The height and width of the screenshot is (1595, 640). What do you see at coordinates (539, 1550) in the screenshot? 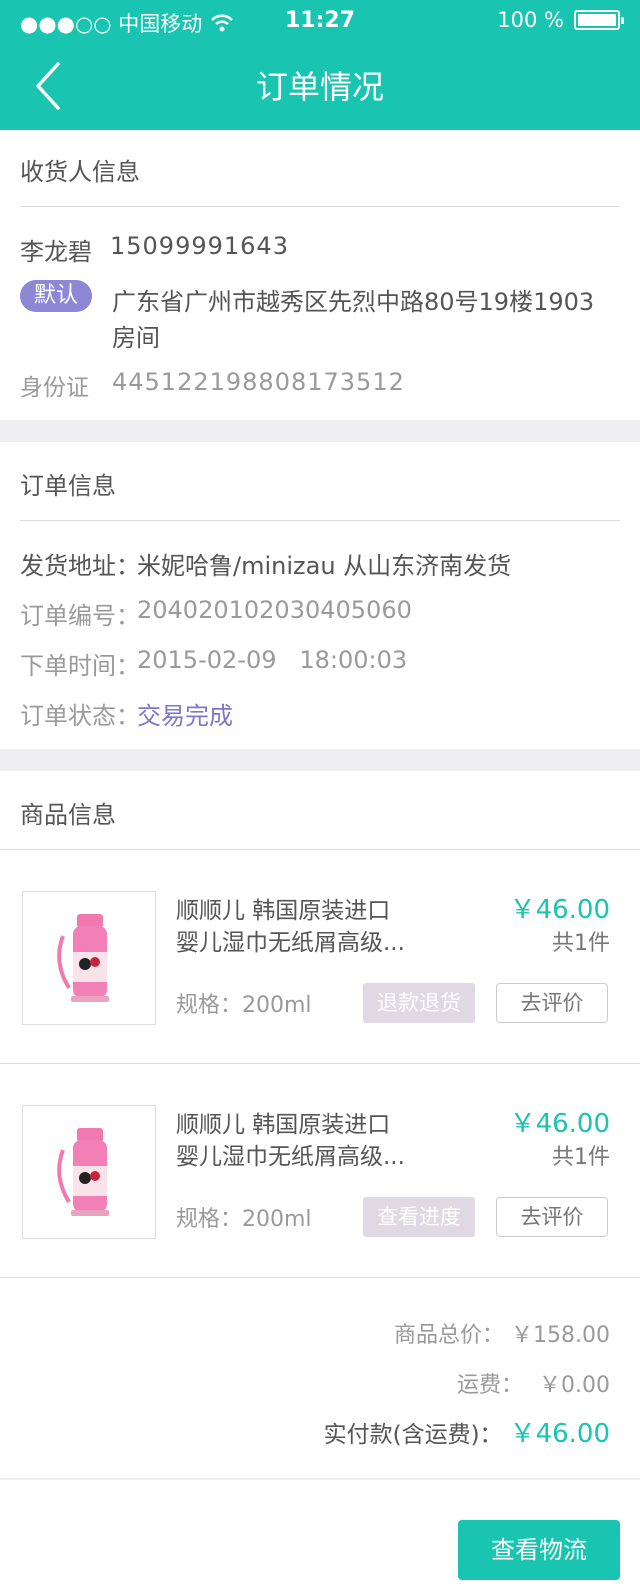
I see `view-logistics-button: 查看物流` at bounding box center [539, 1550].